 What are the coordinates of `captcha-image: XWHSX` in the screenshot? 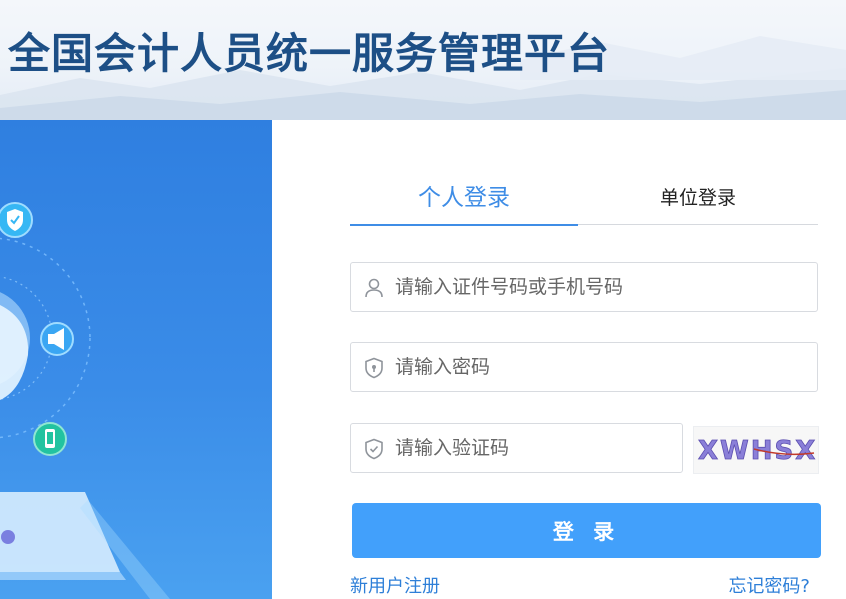 It's located at (756, 450).